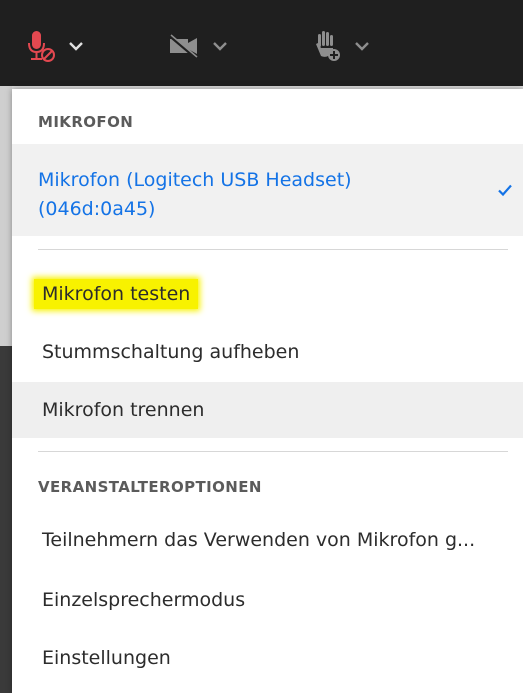  Describe the element at coordinates (150, 487) in the screenshot. I see `section-header-host-options: VERANSTALTEROPTIONEN` at that location.